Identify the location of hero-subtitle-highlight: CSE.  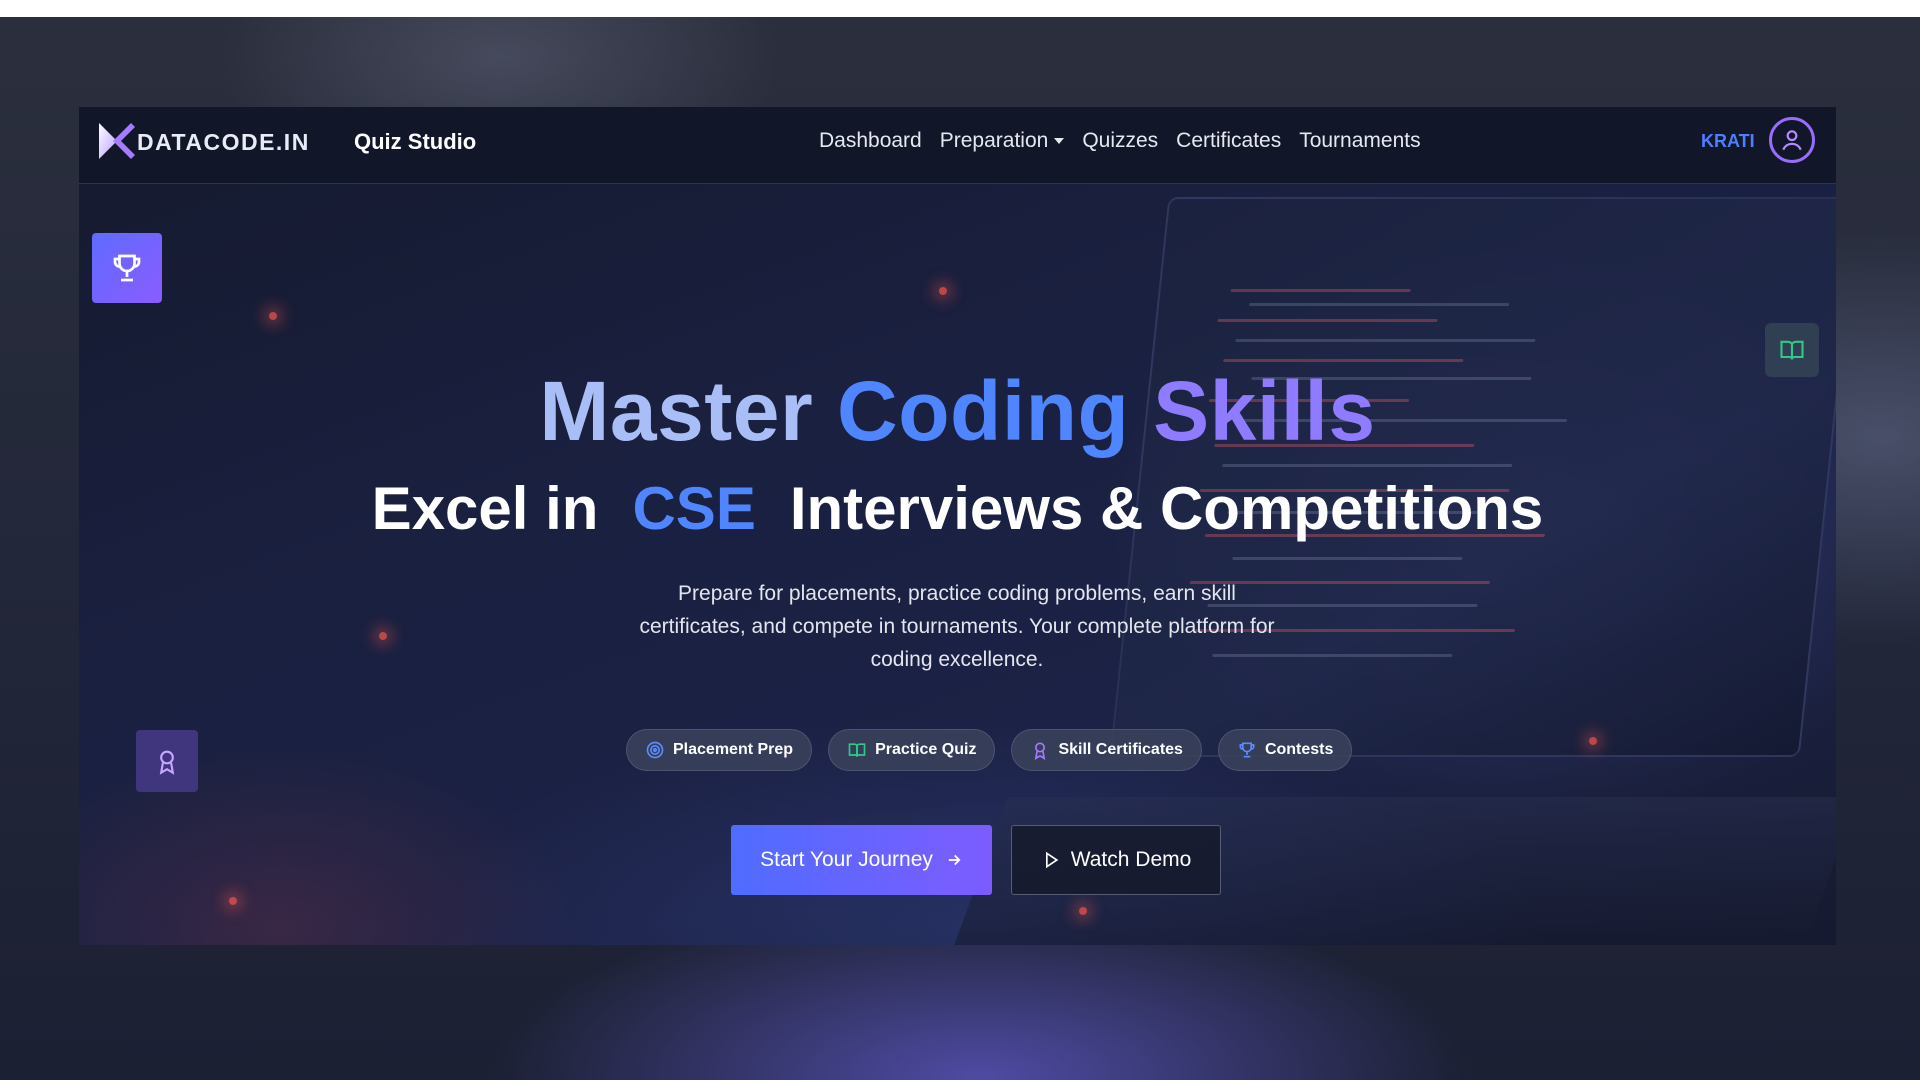
(694, 508).